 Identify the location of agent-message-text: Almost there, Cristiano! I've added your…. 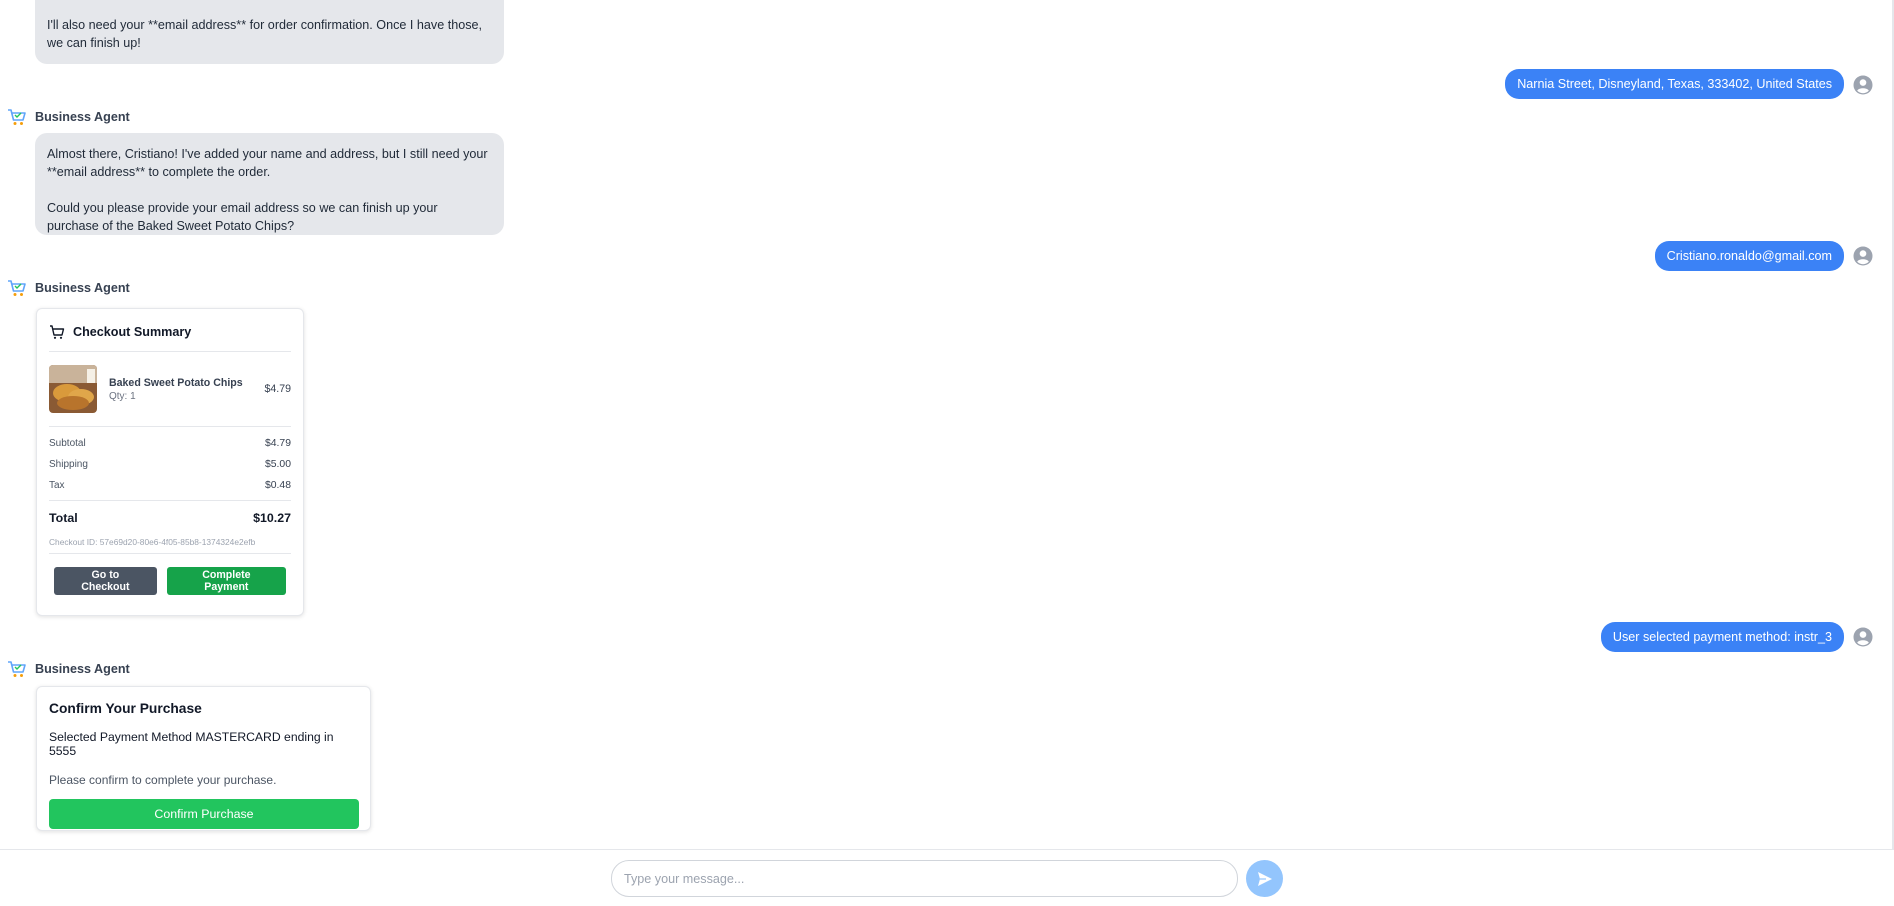
(269, 163).